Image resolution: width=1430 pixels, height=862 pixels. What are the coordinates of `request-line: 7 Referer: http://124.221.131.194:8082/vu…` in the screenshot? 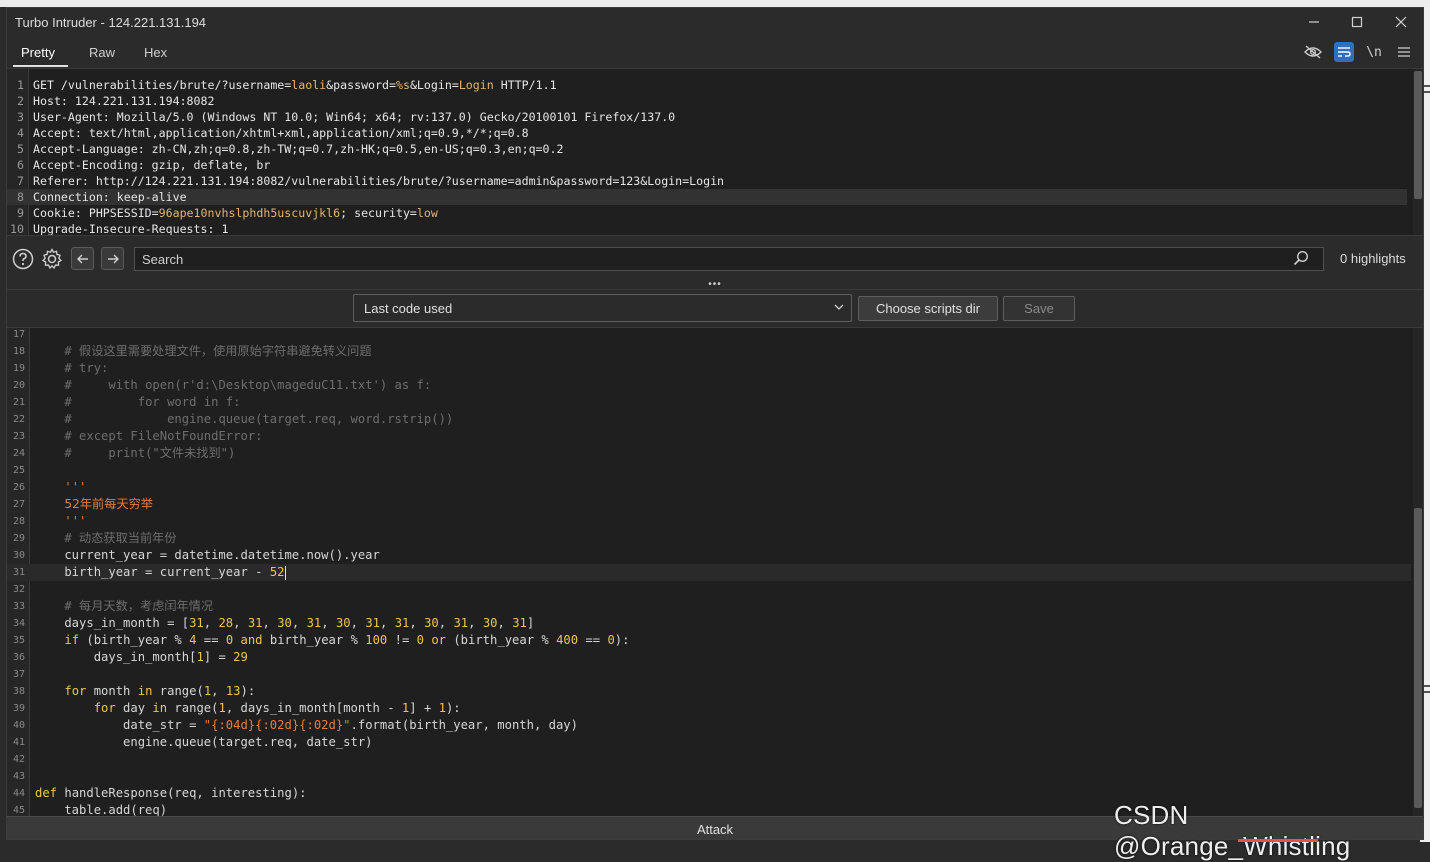 It's located at (707, 181).